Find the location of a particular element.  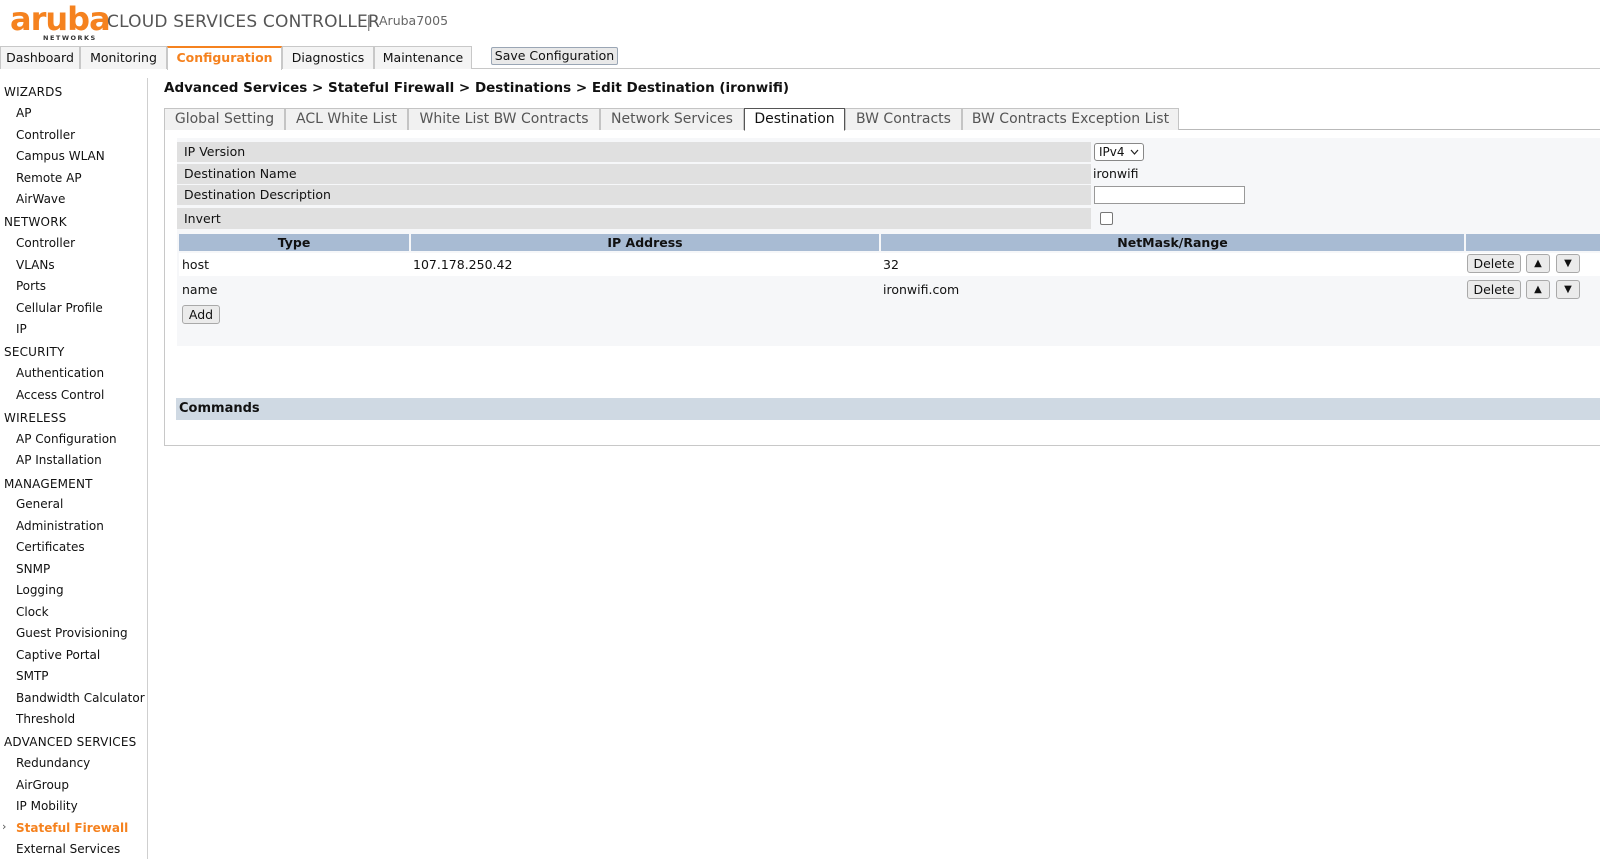

row-2-netmask: ironwifi.com is located at coordinates (921, 289).